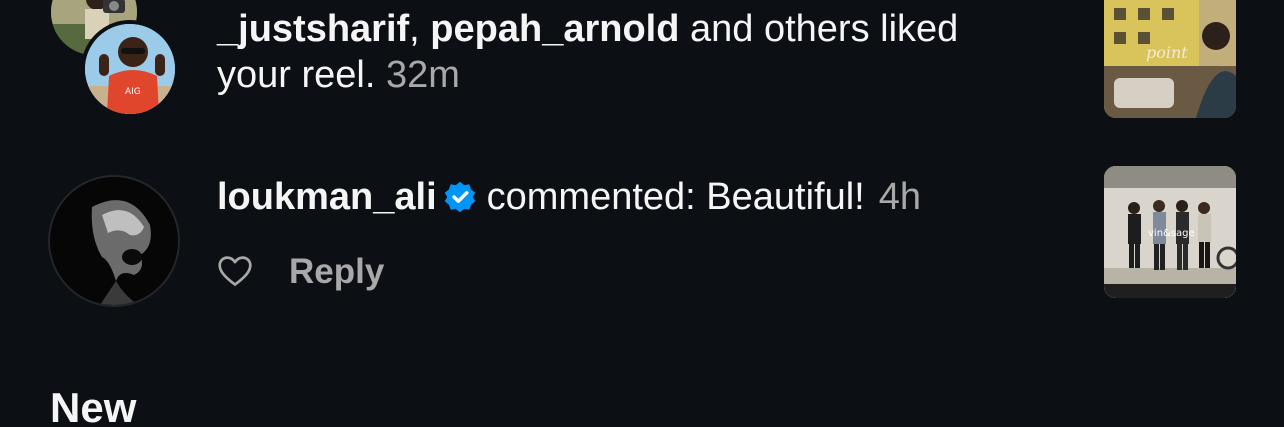 The width and height of the screenshot is (1284, 427). Describe the element at coordinates (422, 75) in the screenshot. I see `timestamp: 32m` at that location.